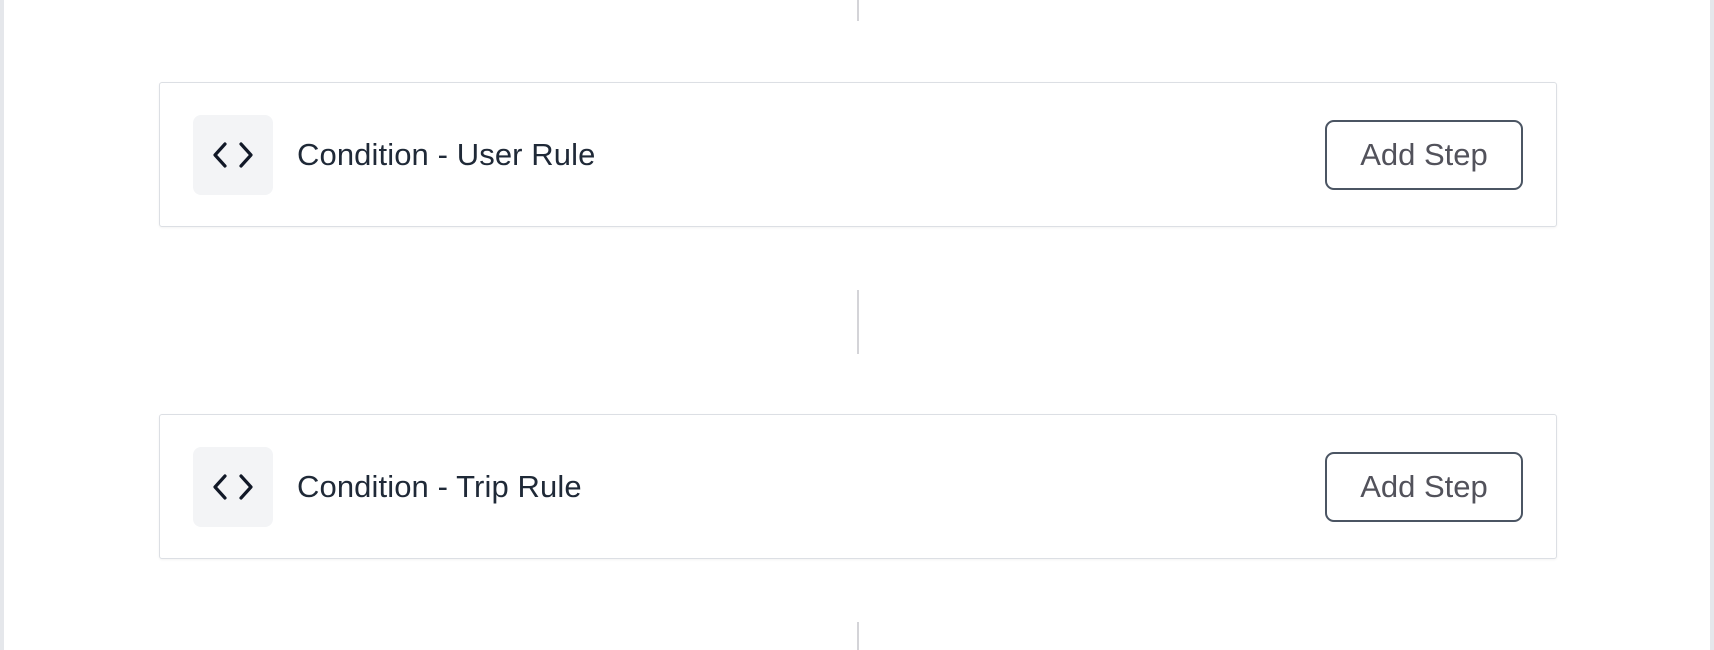  I want to click on canvas-border-left, so click(2, 325).